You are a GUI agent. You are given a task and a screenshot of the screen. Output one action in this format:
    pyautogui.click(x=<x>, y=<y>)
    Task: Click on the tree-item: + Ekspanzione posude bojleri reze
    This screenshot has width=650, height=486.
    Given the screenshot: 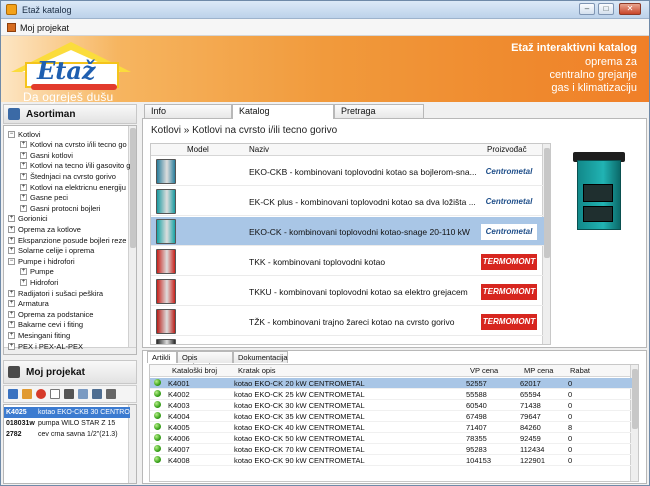 What is the action you would take?
    pyautogui.click(x=67, y=240)
    